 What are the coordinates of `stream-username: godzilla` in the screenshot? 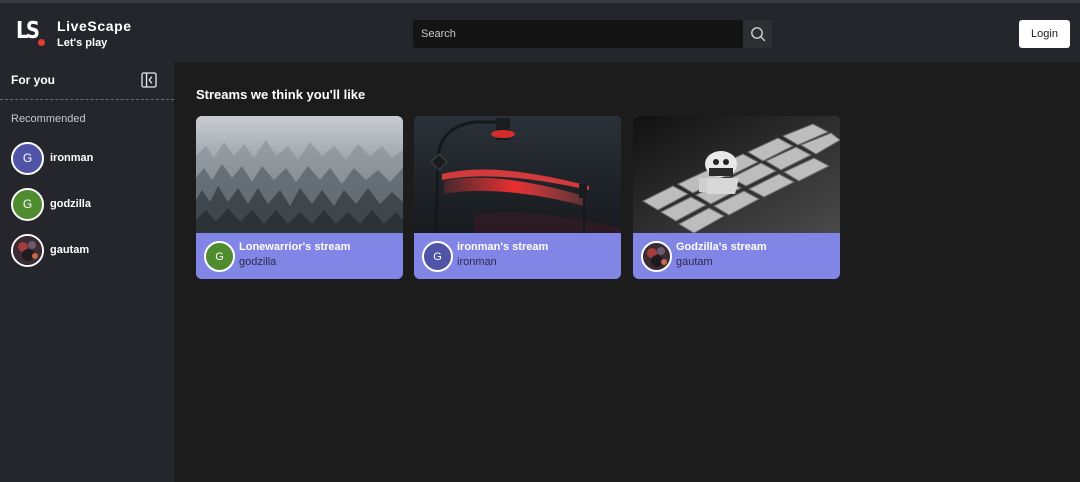 It's located at (258, 262).